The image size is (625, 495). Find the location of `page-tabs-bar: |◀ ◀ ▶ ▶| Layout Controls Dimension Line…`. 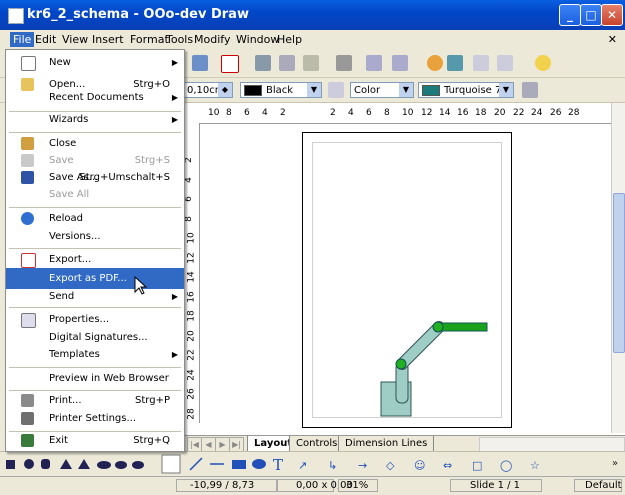

page-tabs-bar: |◀ ◀ ▶ ▶| Layout Controls Dimension Line… is located at coordinates (404, 443).